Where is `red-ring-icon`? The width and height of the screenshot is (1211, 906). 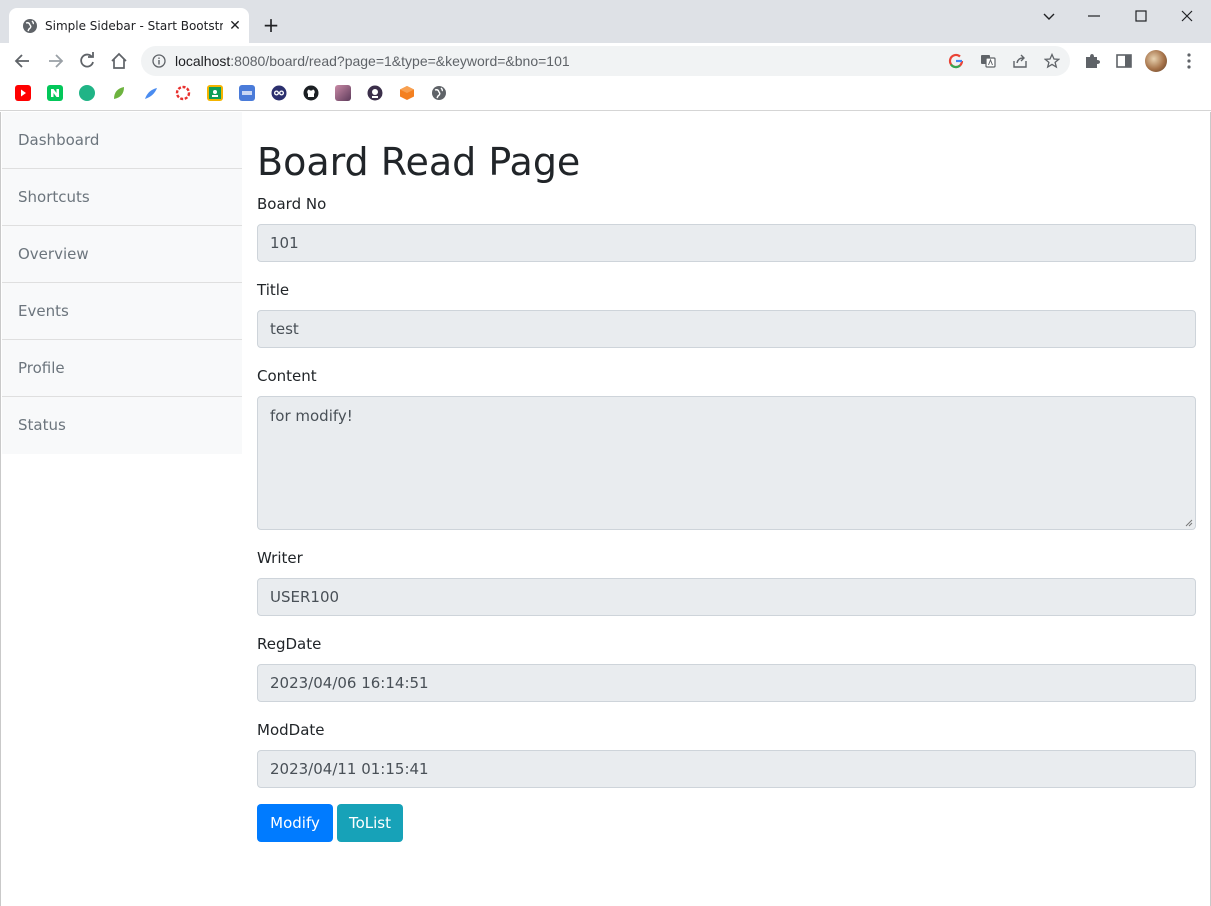
red-ring-icon is located at coordinates (183, 93).